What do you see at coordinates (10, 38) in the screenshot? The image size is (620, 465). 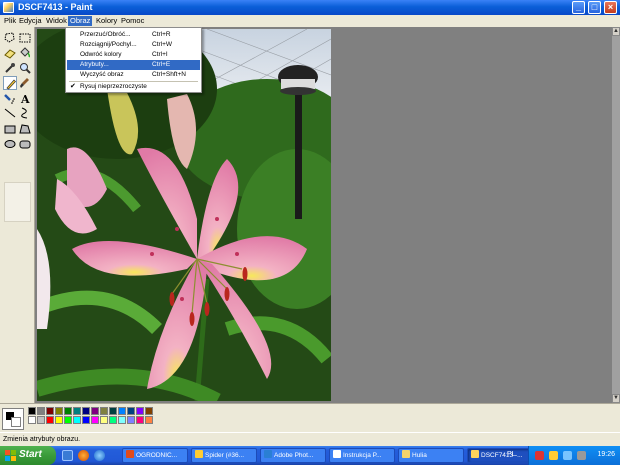 I see `free-select-icon` at bounding box center [10, 38].